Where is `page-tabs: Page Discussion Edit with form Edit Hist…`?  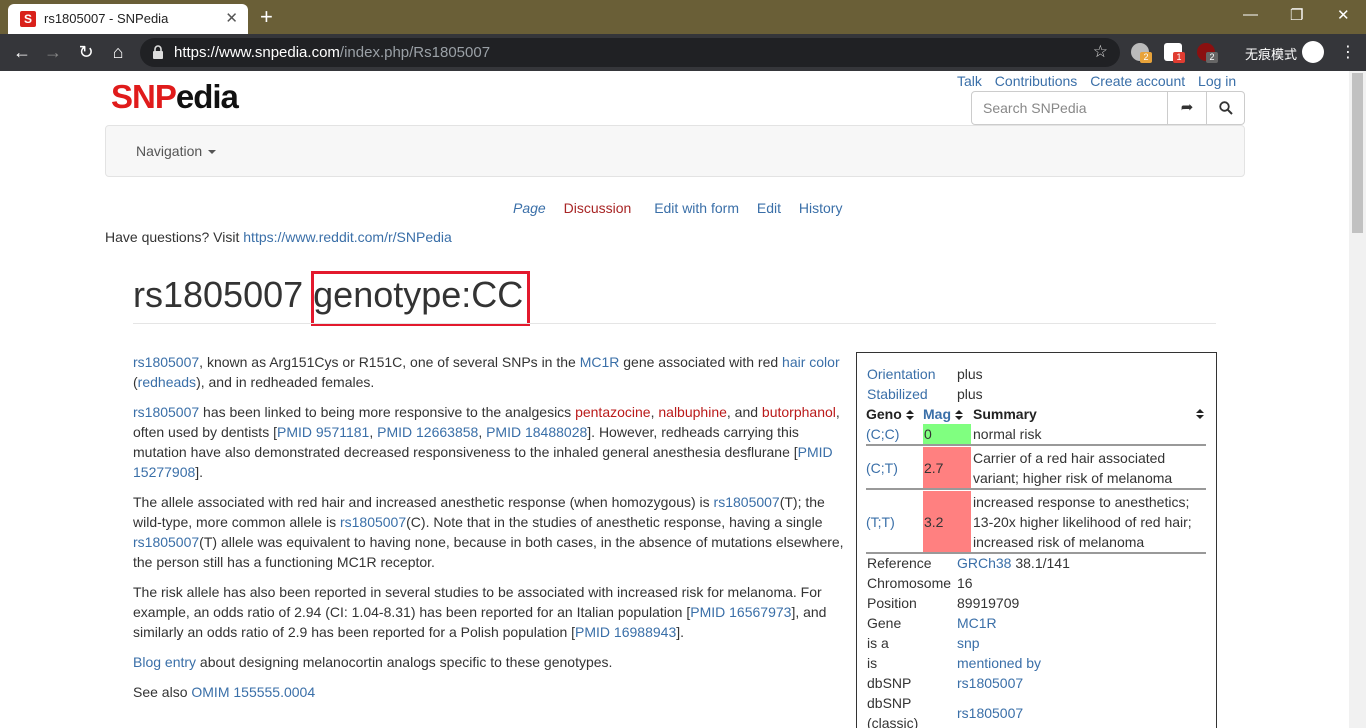
page-tabs: Page Discussion Edit with form Edit Hist… is located at coordinates (684, 208).